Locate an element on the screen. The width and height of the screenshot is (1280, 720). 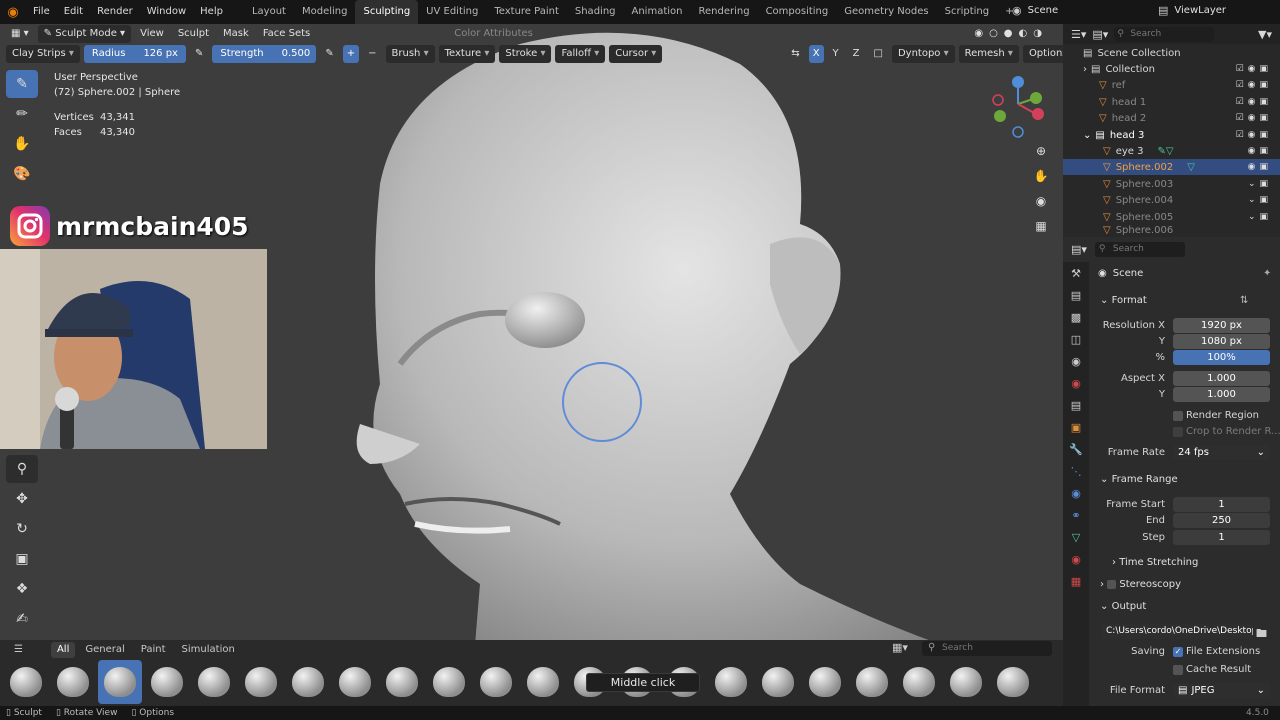
tab-geometry-nodes: Geometry Nodes is located at coordinates (886, 12).